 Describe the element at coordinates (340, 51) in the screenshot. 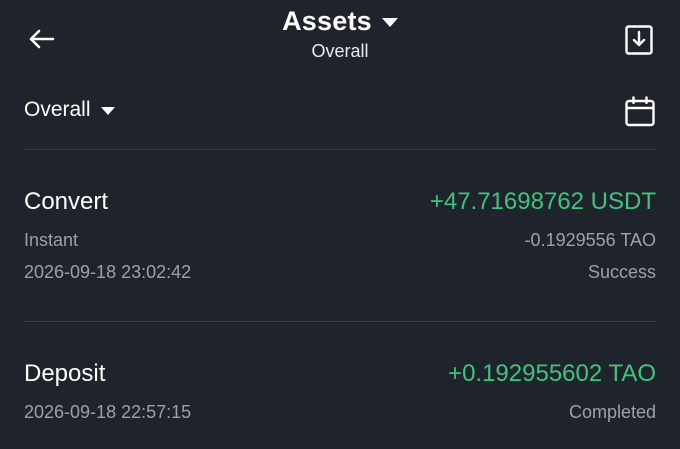

I see `page-subtitle: Overall` at that location.